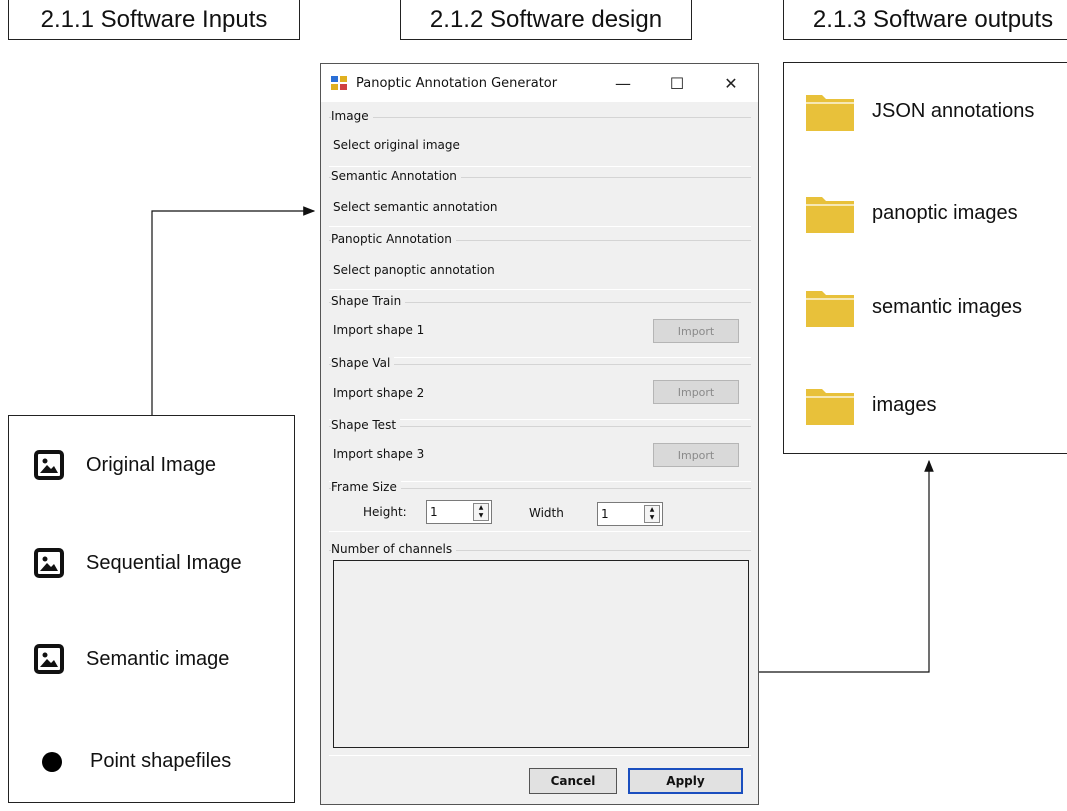 The width and height of the screenshot is (1067, 811). What do you see at coordinates (652, 514) in the screenshot?
I see `width-spinner-icon: ▲ ▼` at bounding box center [652, 514].